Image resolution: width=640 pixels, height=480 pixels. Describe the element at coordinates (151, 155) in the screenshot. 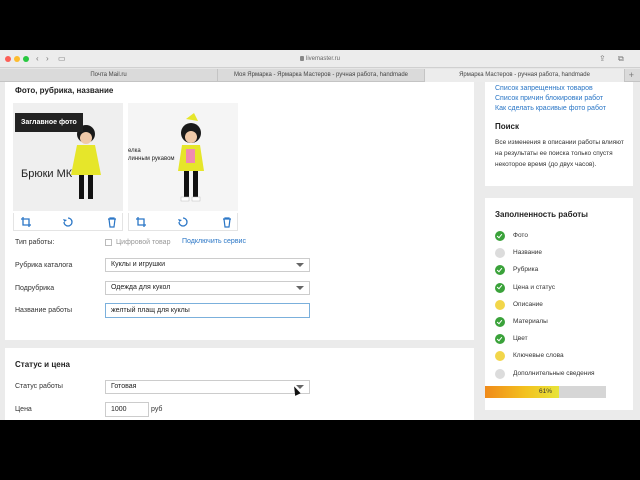

I see `photo-caption: елка линным рукавом` at that location.